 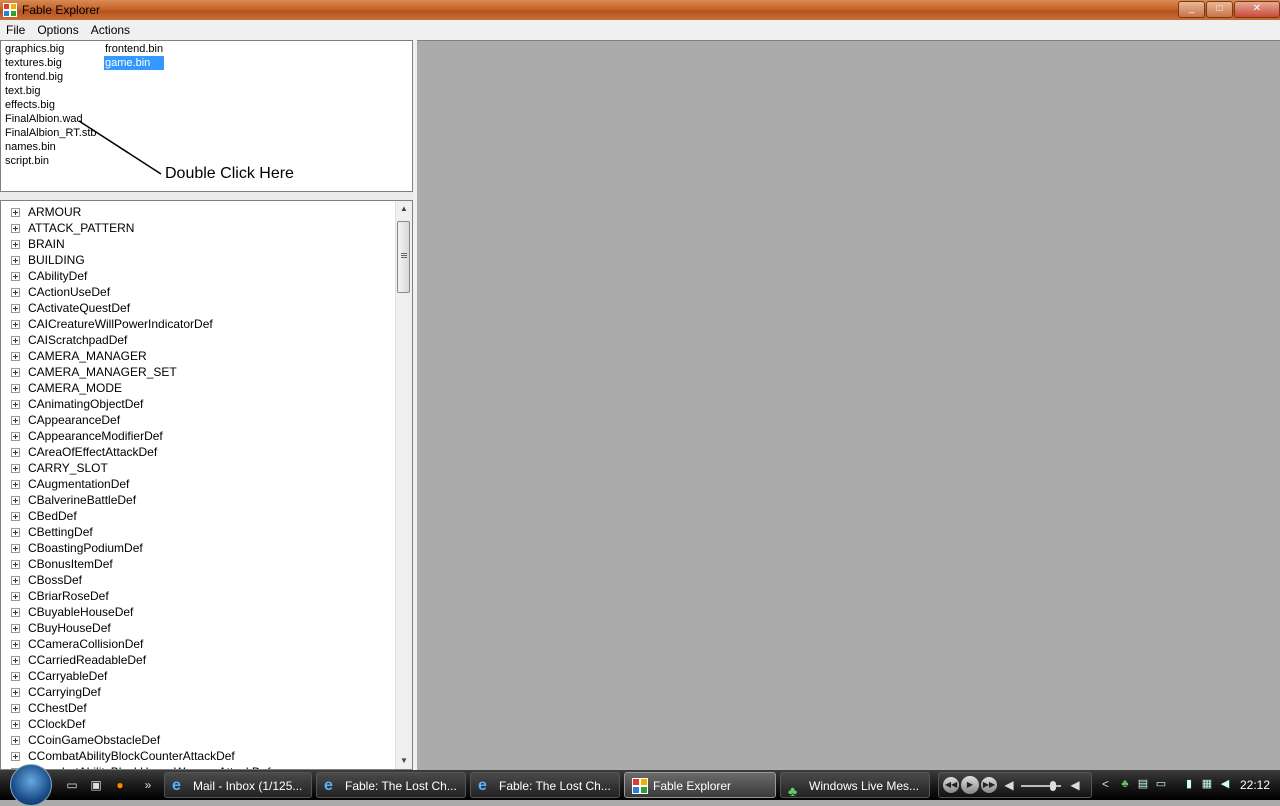 I want to click on tree-node: BRAIN, so click(x=198, y=244).